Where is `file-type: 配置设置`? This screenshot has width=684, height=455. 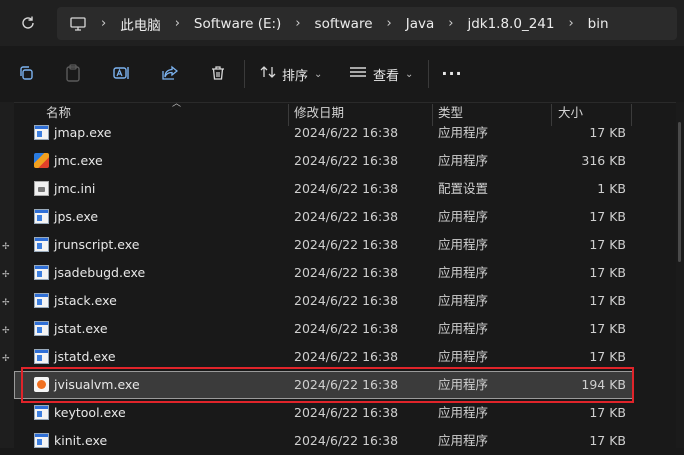 file-type: 配置设置 is located at coordinates (463, 188).